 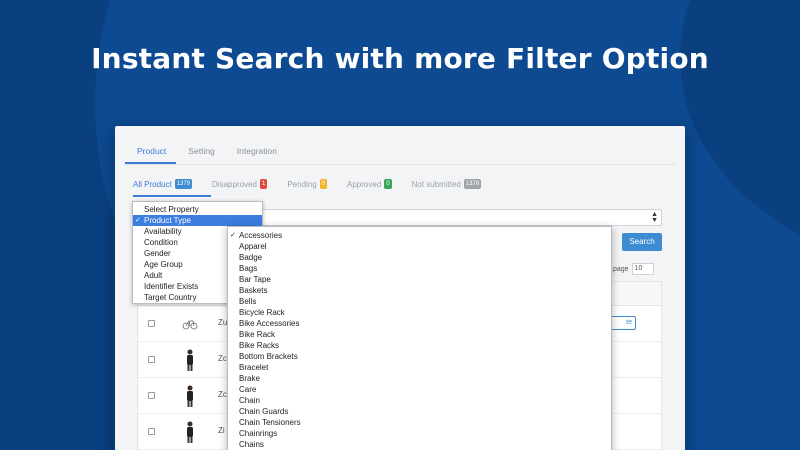 I want to click on per-page-control: page 10, so click(x=633, y=269).